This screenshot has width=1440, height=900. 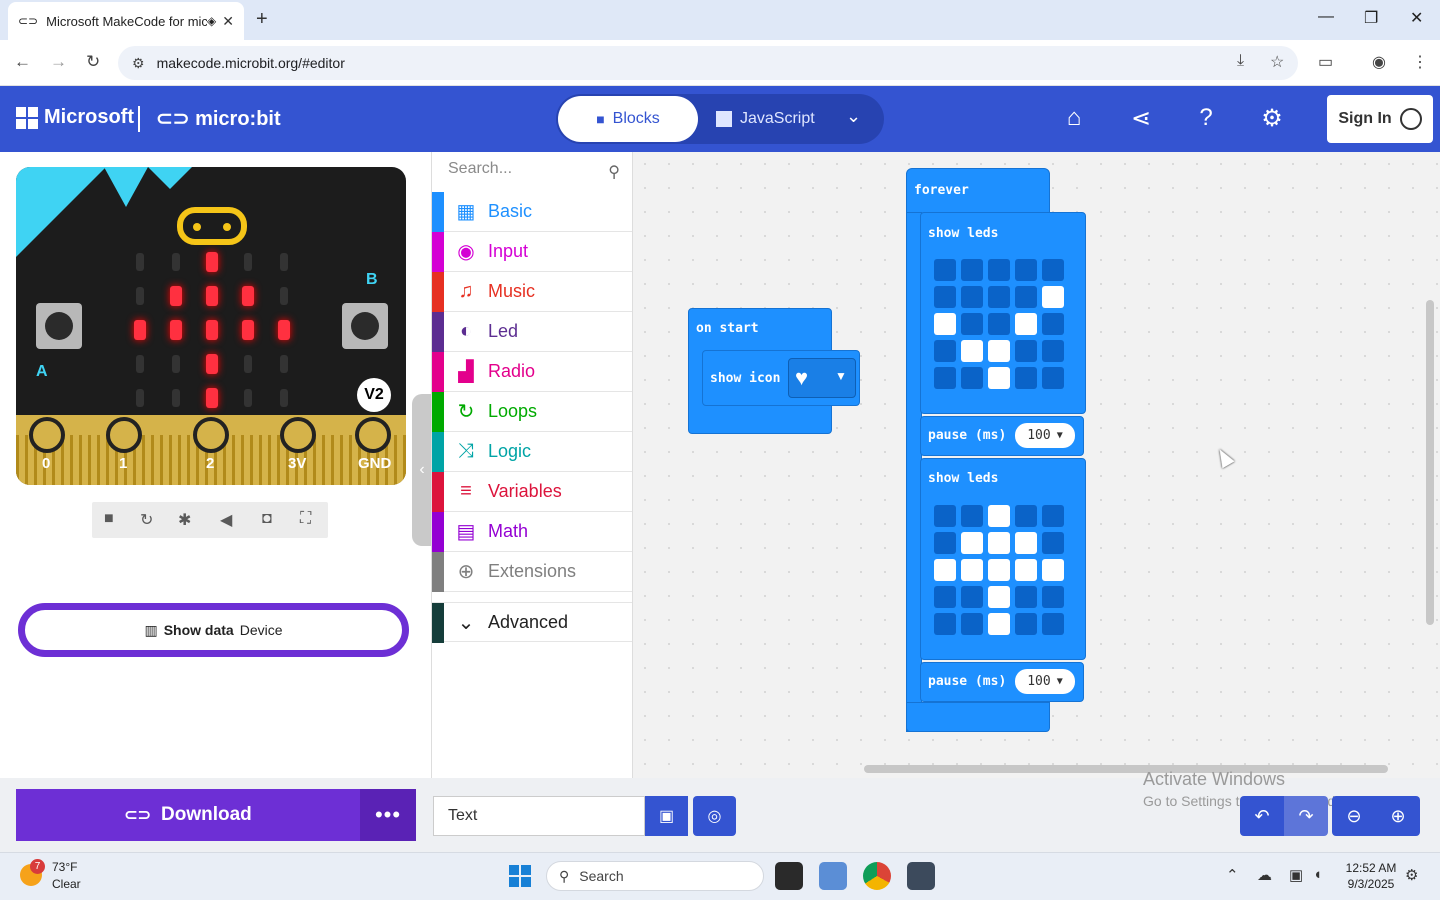 What do you see at coordinates (520, 876) in the screenshot?
I see `windows-start-icon` at bounding box center [520, 876].